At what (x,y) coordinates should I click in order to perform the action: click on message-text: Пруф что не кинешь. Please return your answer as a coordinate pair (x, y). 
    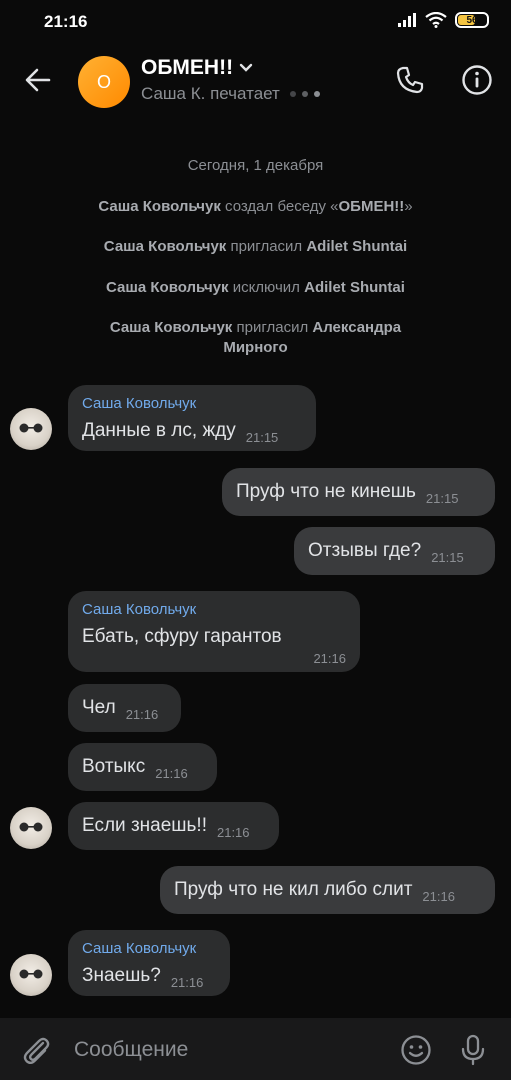
    Looking at the image, I should click on (326, 491).